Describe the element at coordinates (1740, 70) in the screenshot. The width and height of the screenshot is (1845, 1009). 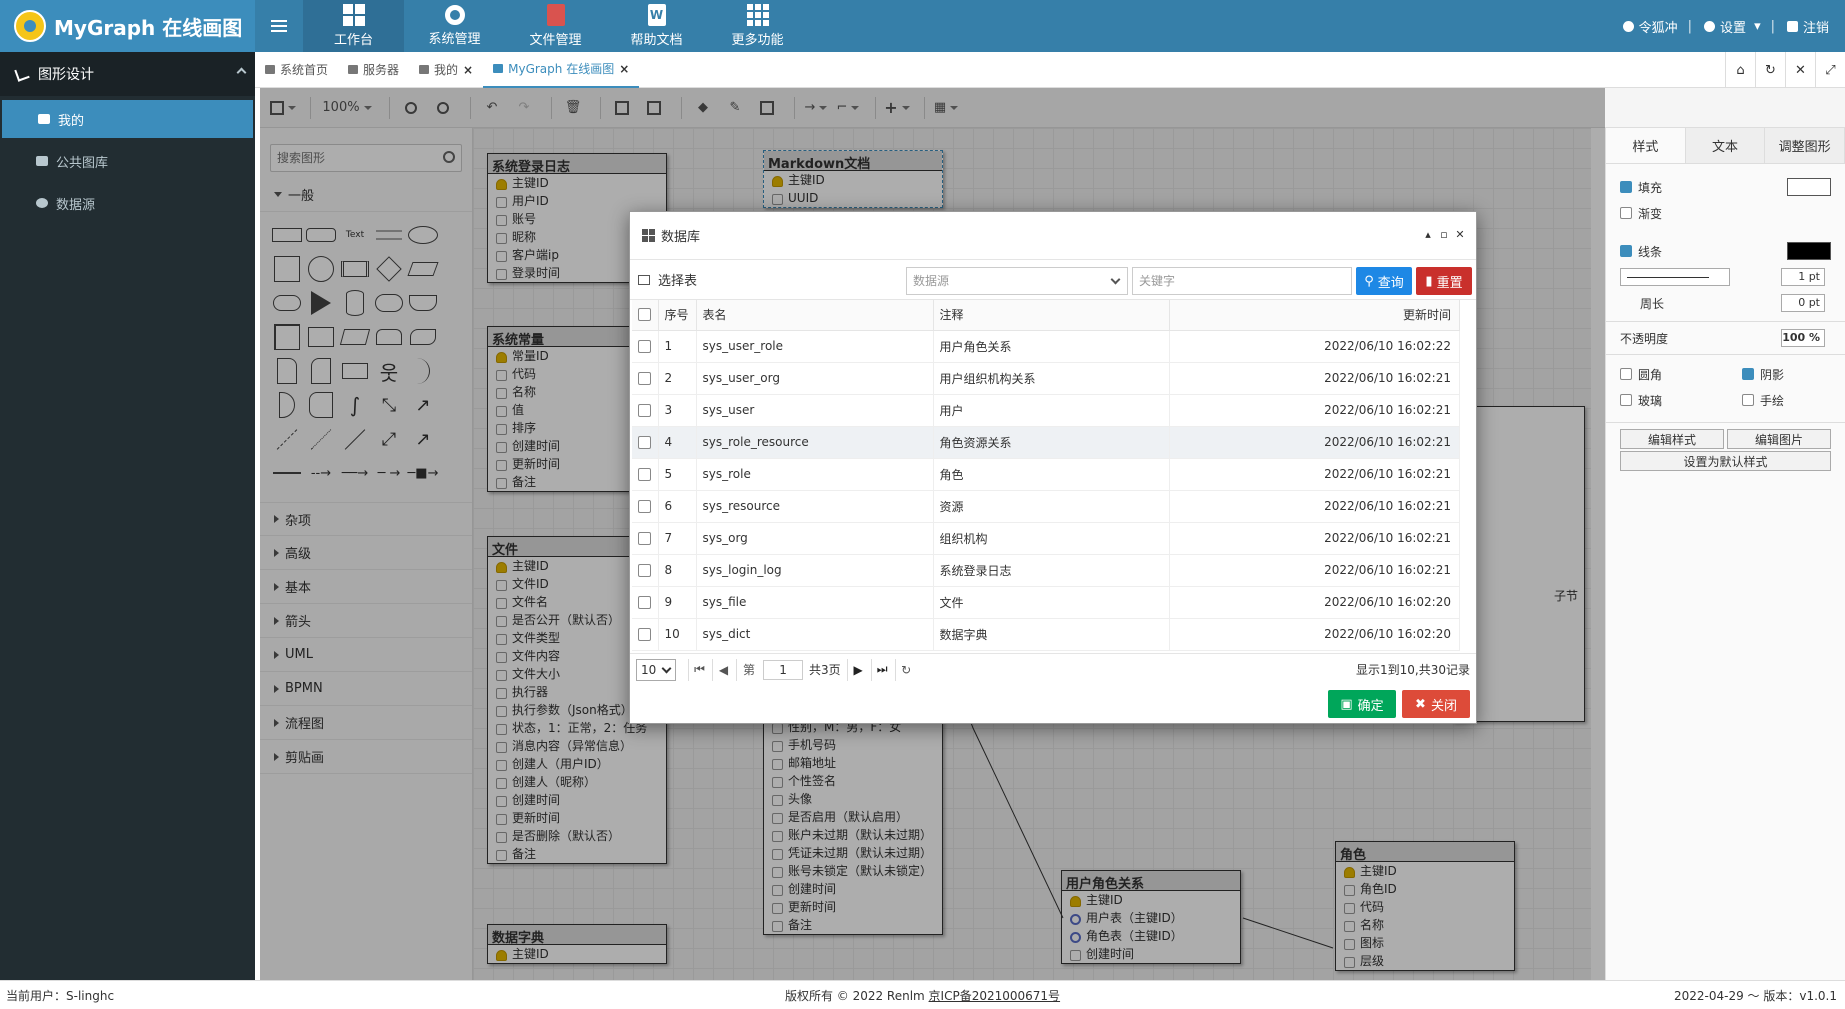
I see `home-icon: ⌂` at that location.